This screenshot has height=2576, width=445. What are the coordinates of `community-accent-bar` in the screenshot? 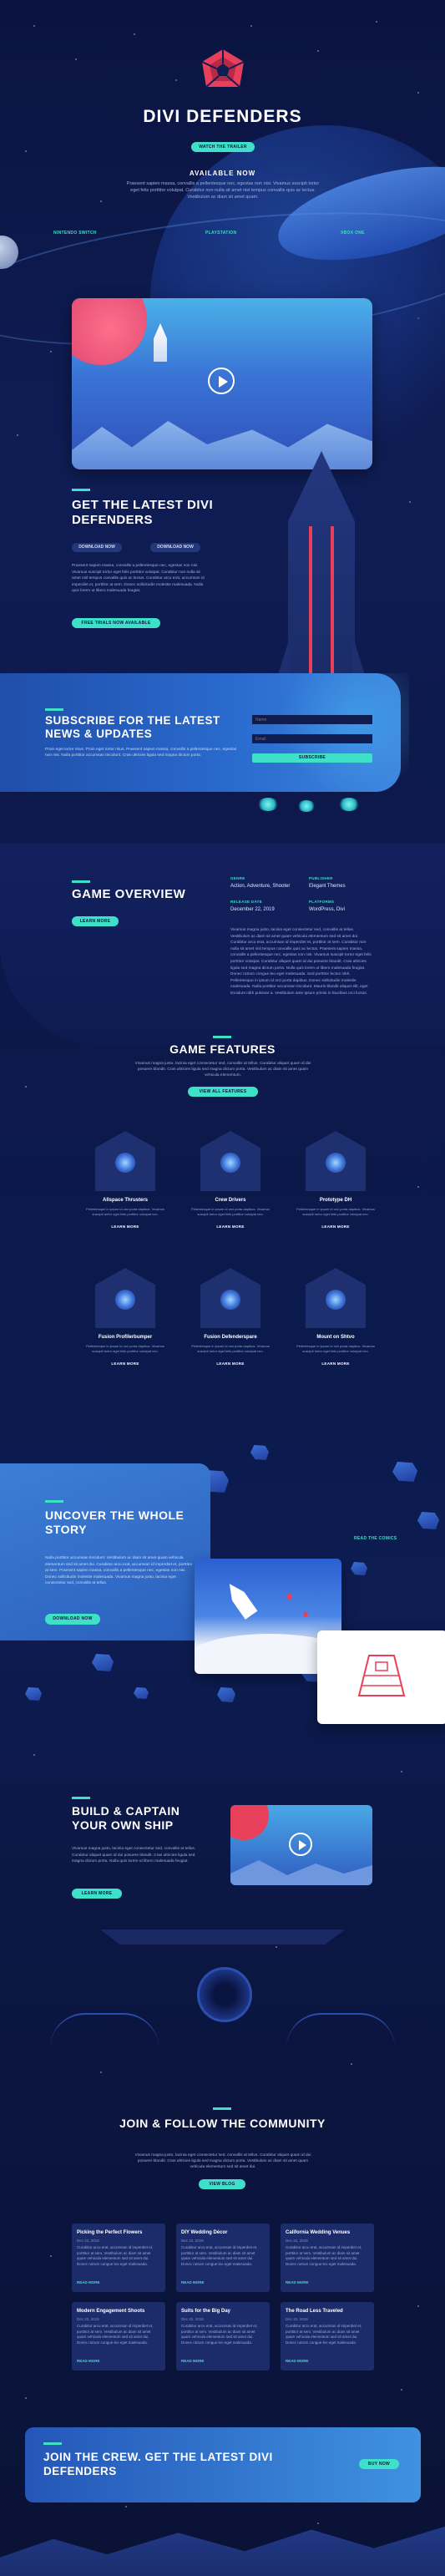 It's located at (222, 2108).